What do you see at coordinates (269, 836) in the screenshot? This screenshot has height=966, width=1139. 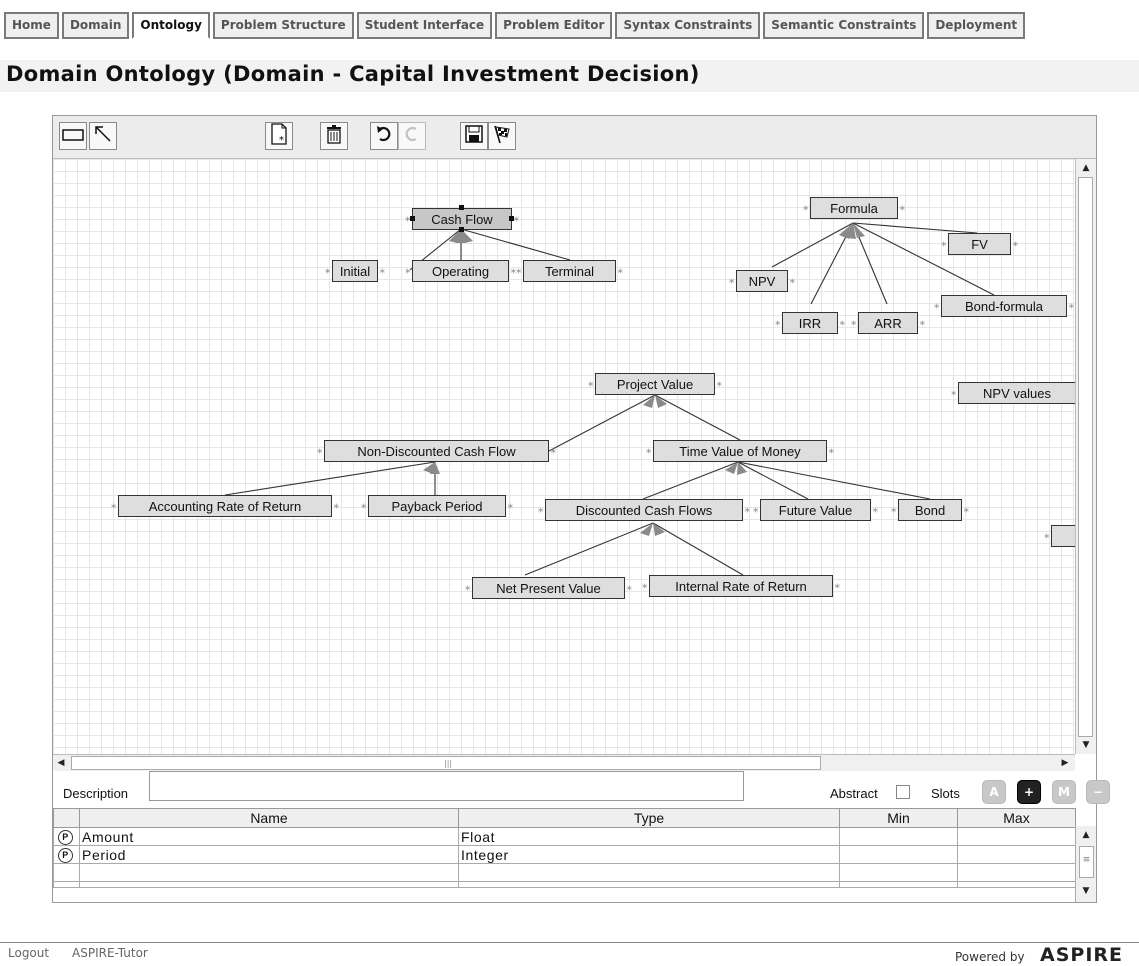 I see `slot-name: Amount` at bounding box center [269, 836].